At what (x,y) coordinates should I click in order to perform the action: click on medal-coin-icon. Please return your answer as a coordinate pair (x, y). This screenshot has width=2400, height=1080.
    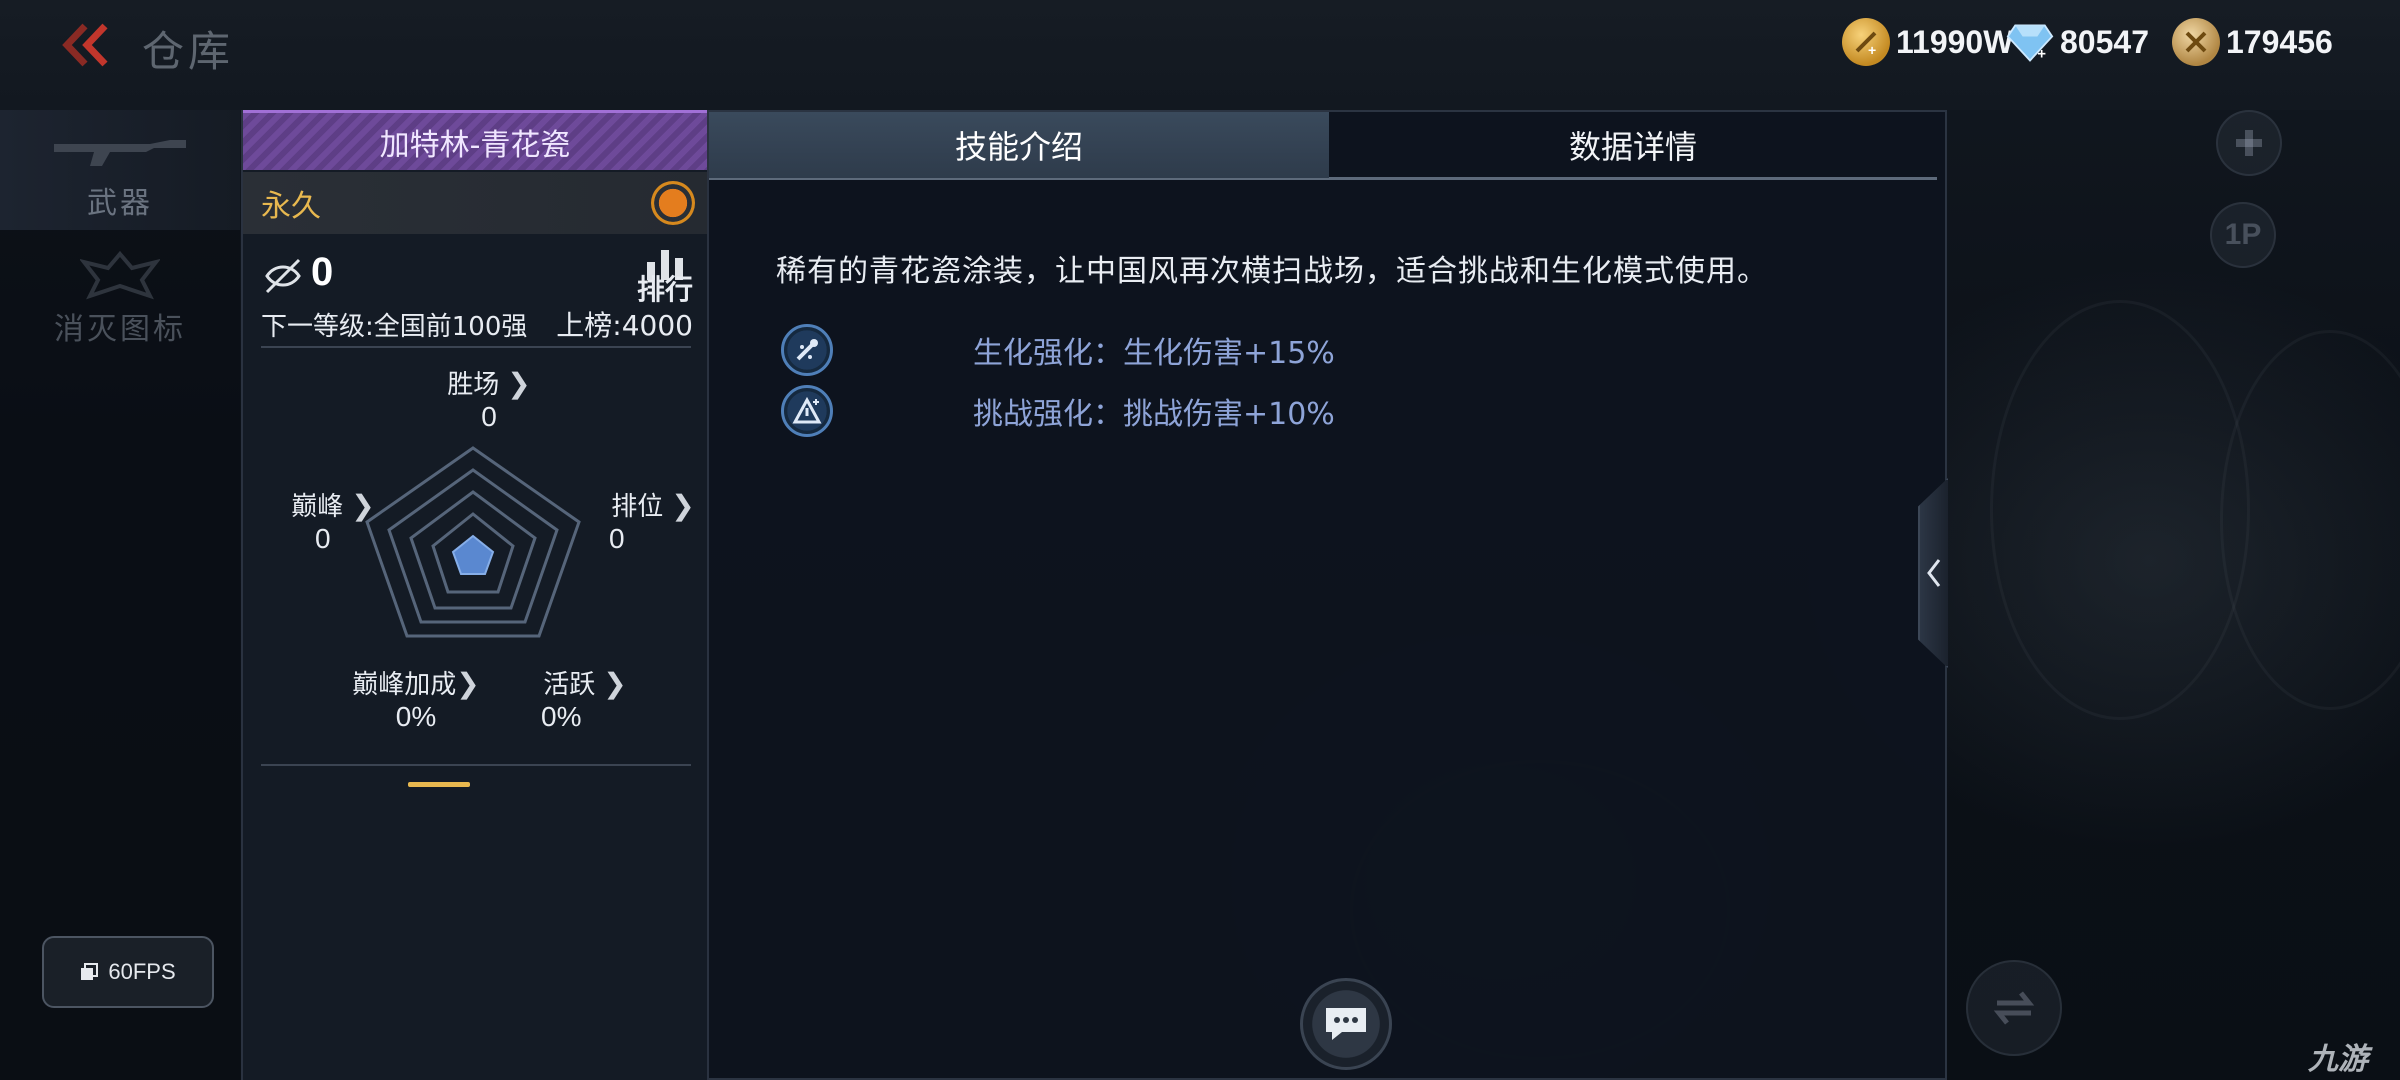
    Looking at the image, I should click on (2196, 42).